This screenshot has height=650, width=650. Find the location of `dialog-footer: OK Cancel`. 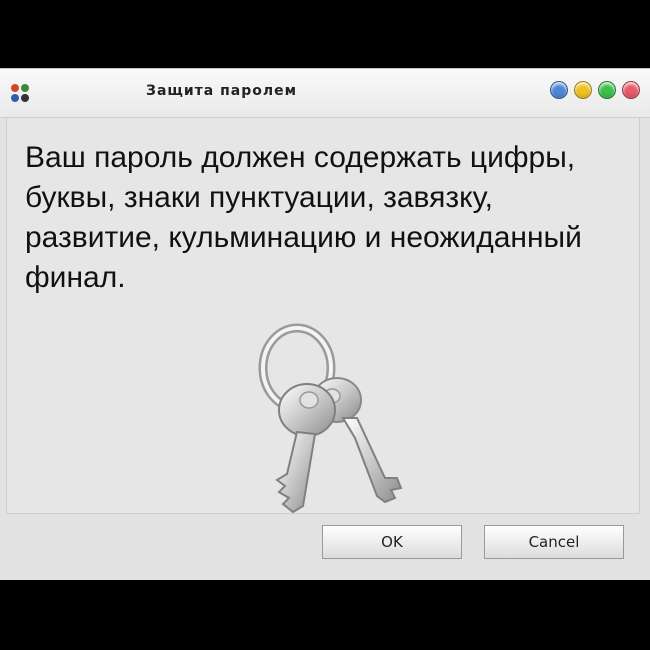

dialog-footer: OK Cancel is located at coordinates (322, 546).